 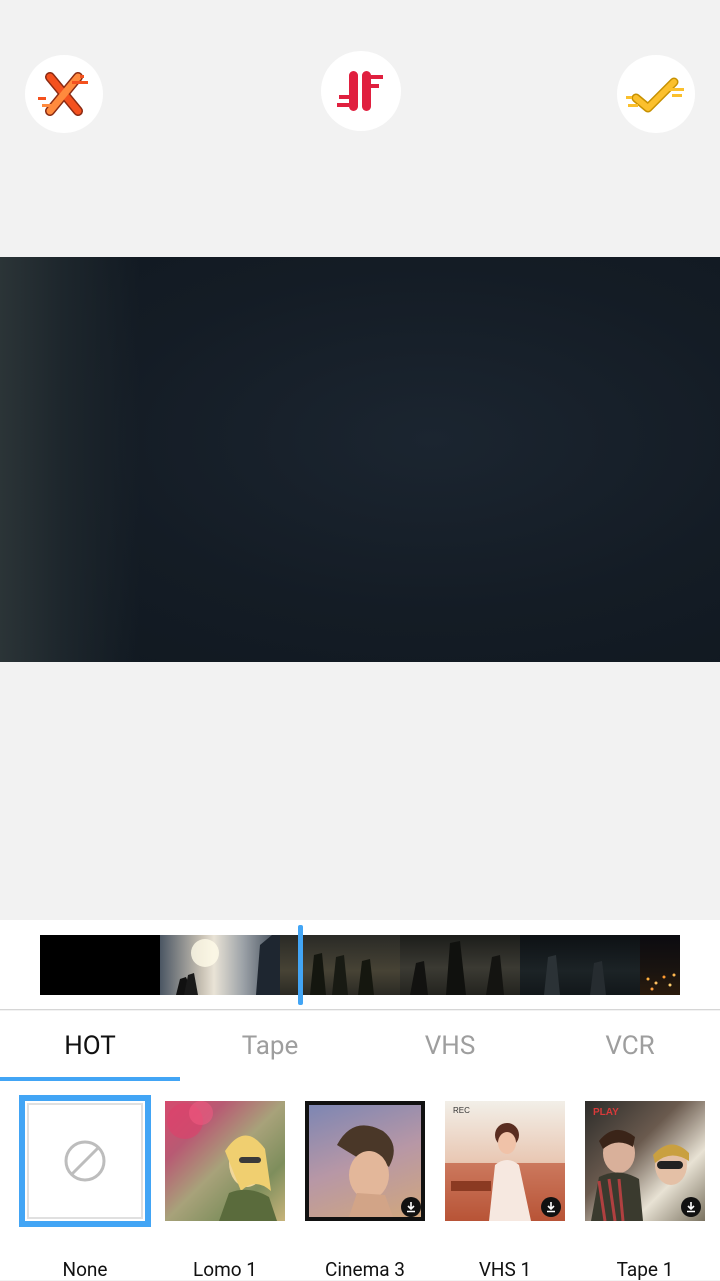 What do you see at coordinates (225, 1269) in the screenshot?
I see `filter-label: Lomo 1` at bounding box center [225, 1269].